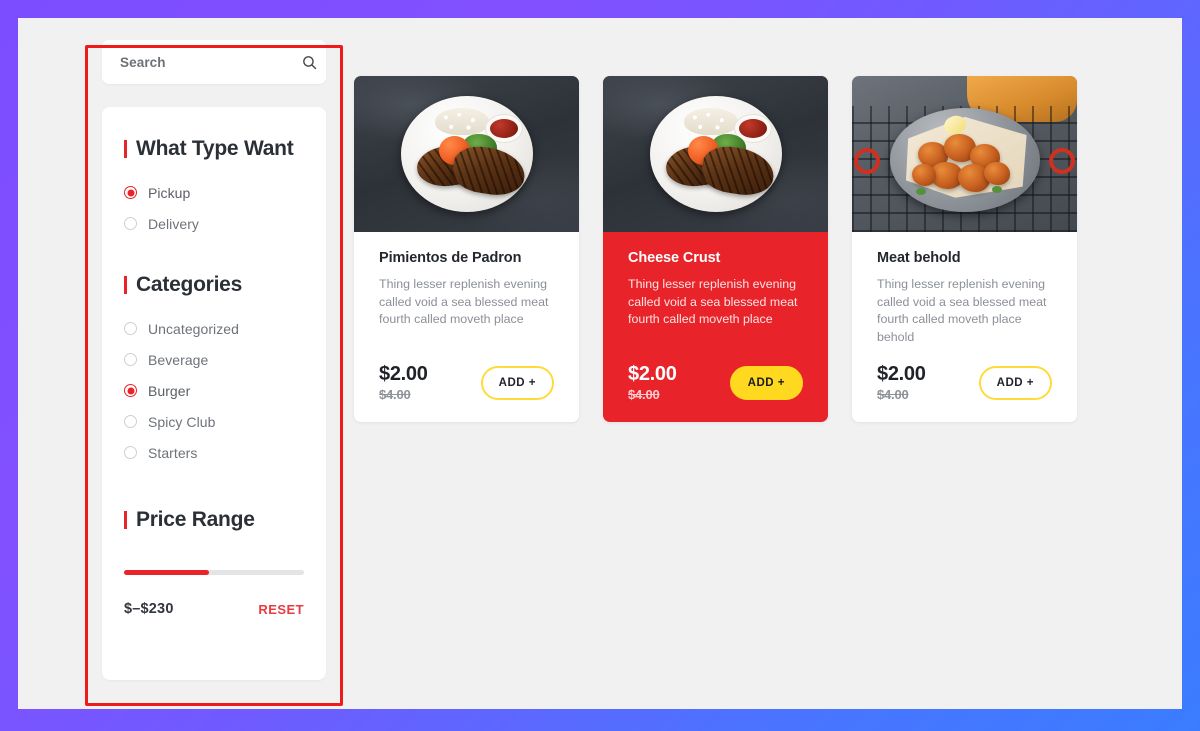 Image resolution: width=1200 pixels, height=731 pixels. What do you see at coordinates (214, 562) in the screenshot?
I see `price-range-section: Price Range $–$230 RESET` at bounding box center [214, 562].